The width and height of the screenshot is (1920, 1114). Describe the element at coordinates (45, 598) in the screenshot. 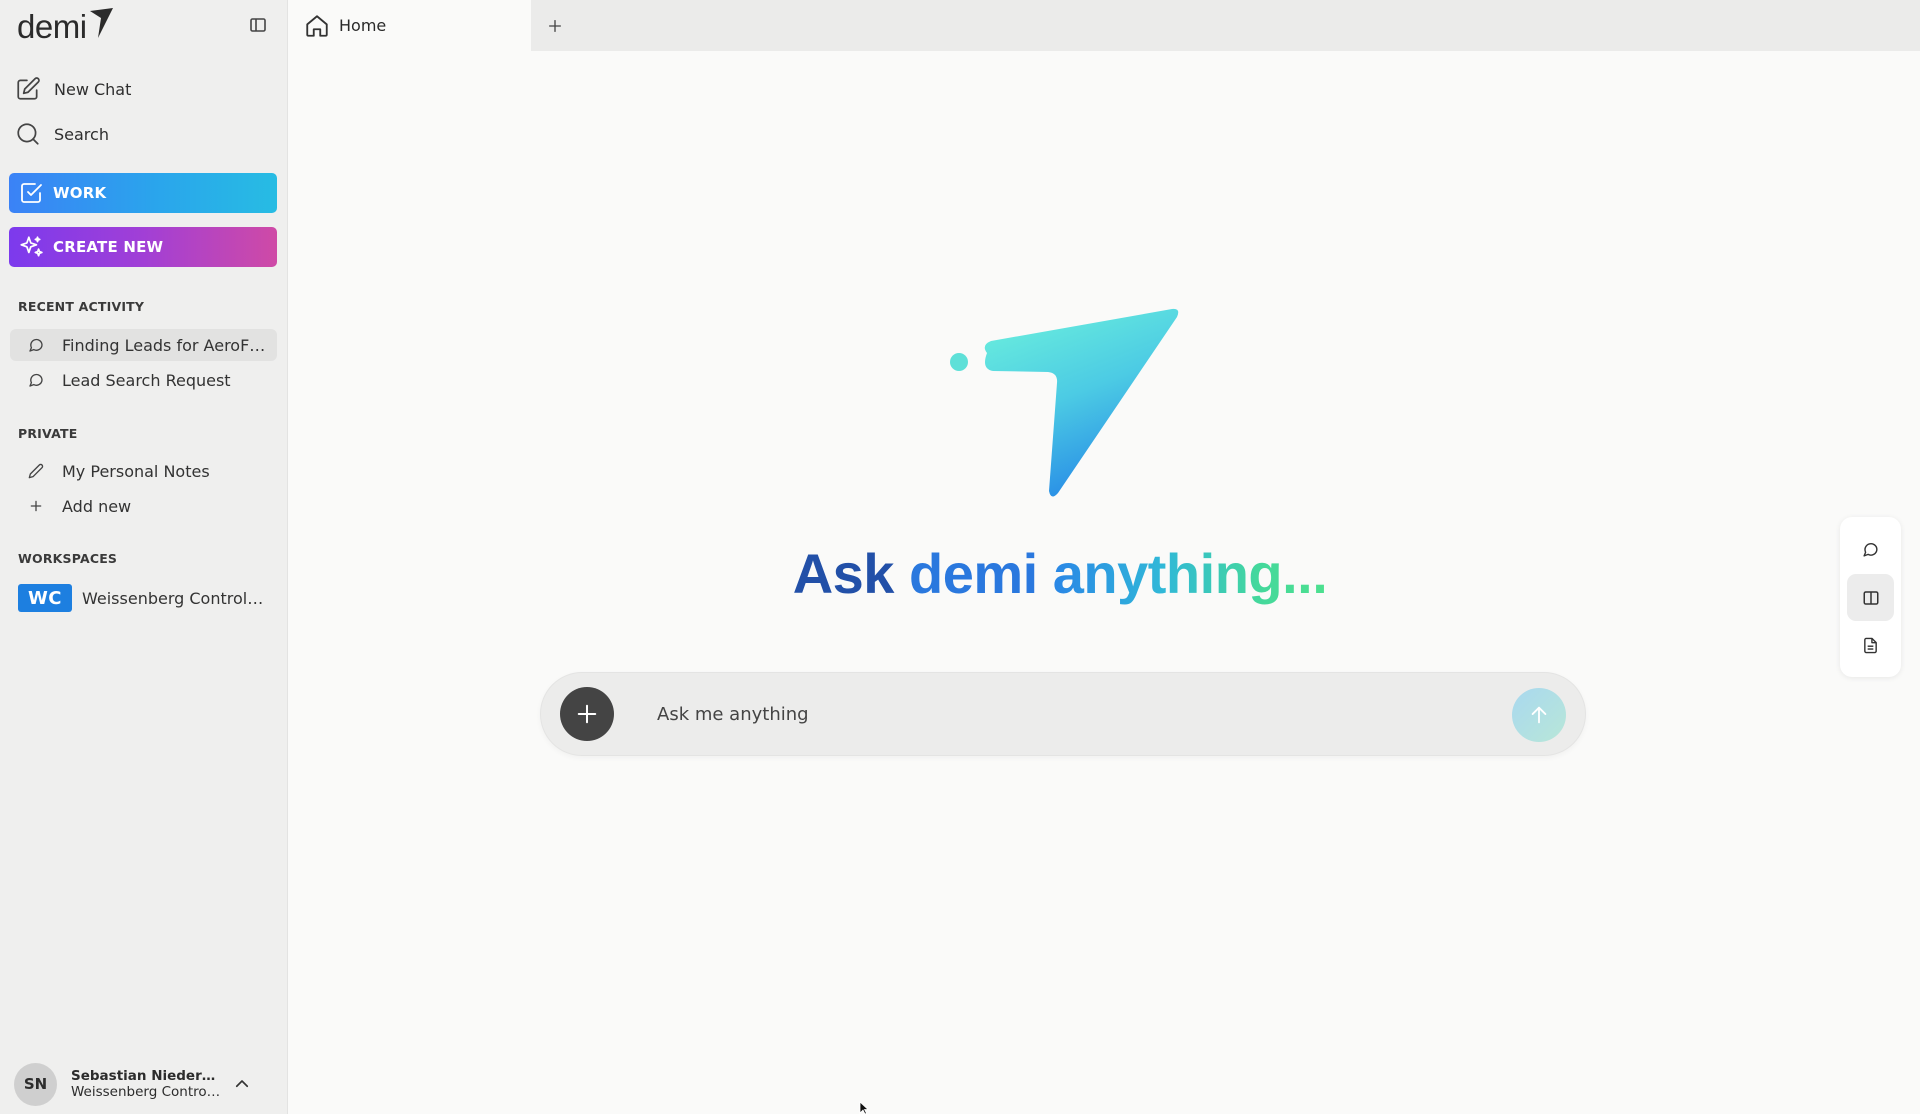

I see `workspace-badge: WC` at that location.